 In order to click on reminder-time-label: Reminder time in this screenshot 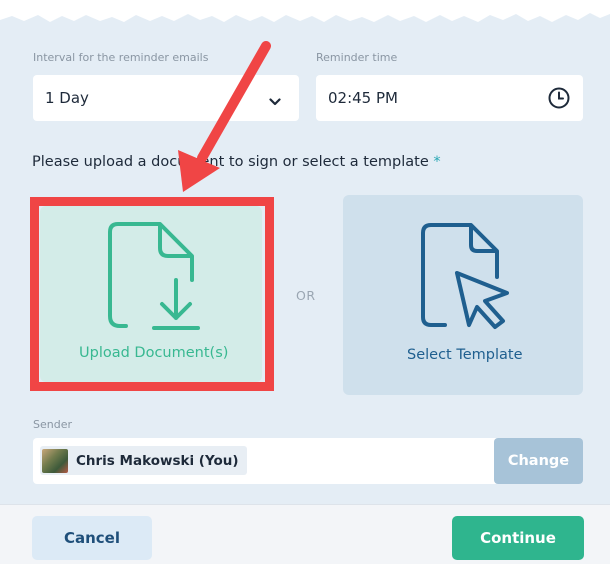, I will do `click(357, 57)`.